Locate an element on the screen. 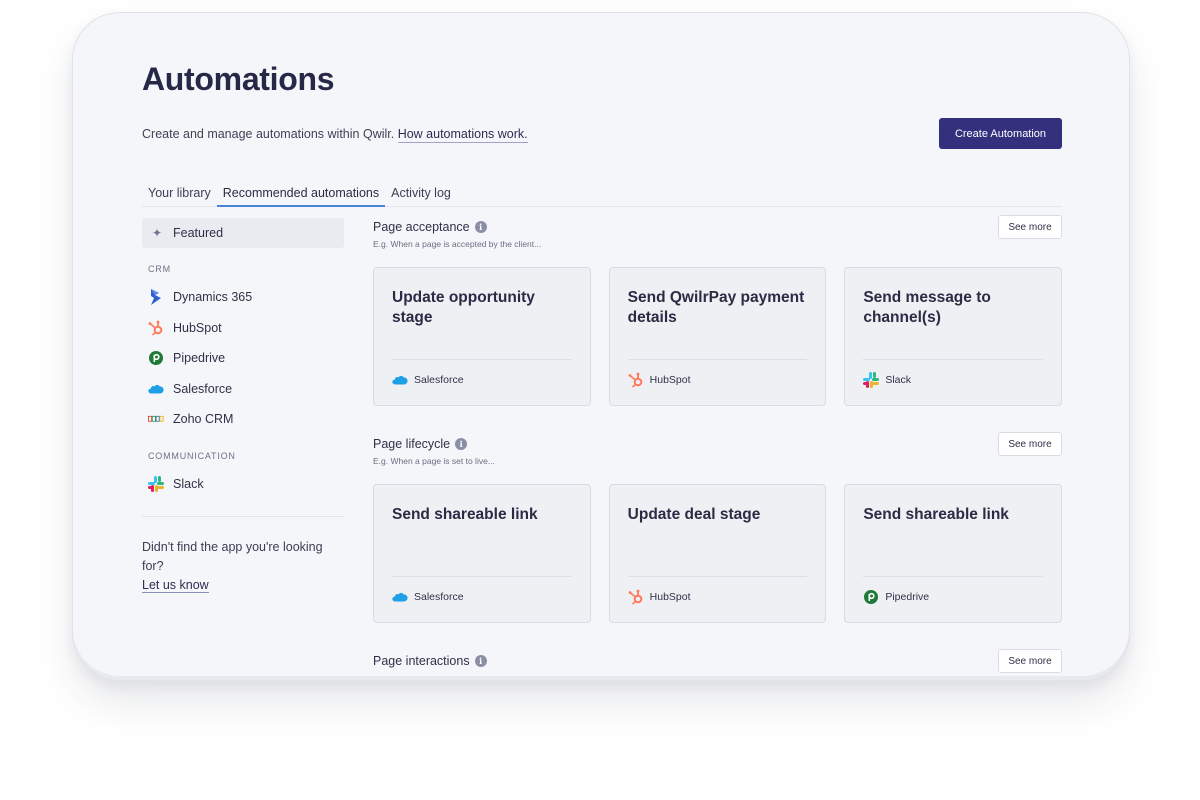 The width and height of the screenshot is (1200, 800). section-title: Page lifecycle i is located at coordinates (717, 444).